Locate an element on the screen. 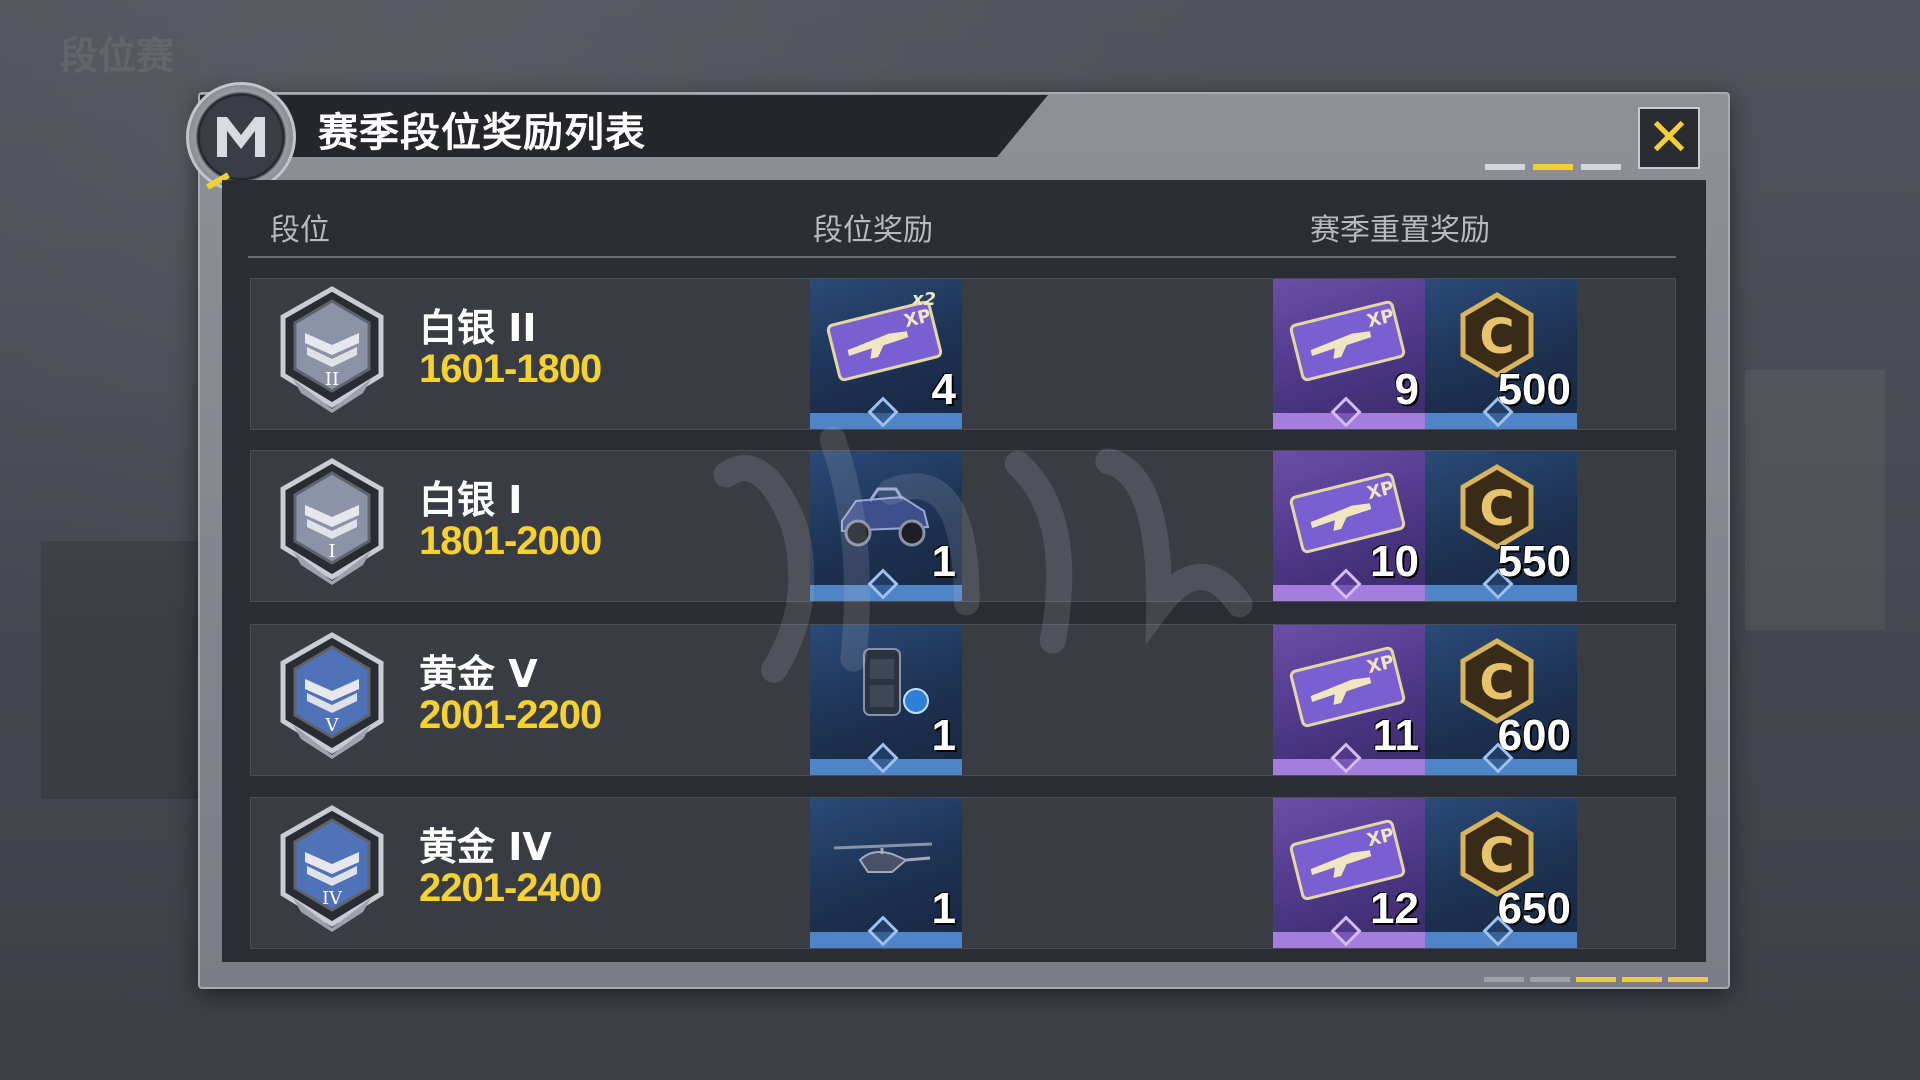  rank-row: V 黄金 V 2001-2200 1 XP 11 C 600 is located at coordinates (963, 700).